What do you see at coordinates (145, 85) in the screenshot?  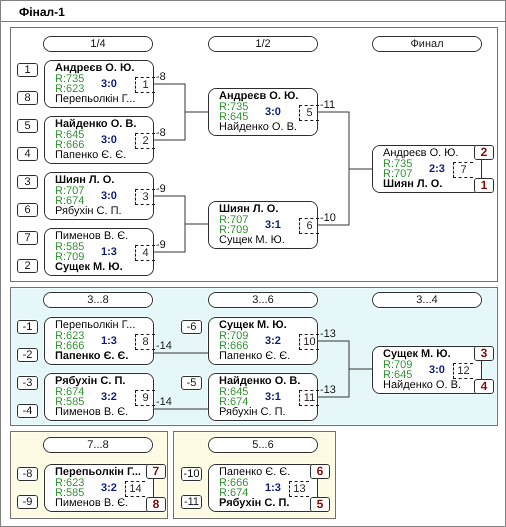 I see `match-number: 1` at bounding box center [145, 85].